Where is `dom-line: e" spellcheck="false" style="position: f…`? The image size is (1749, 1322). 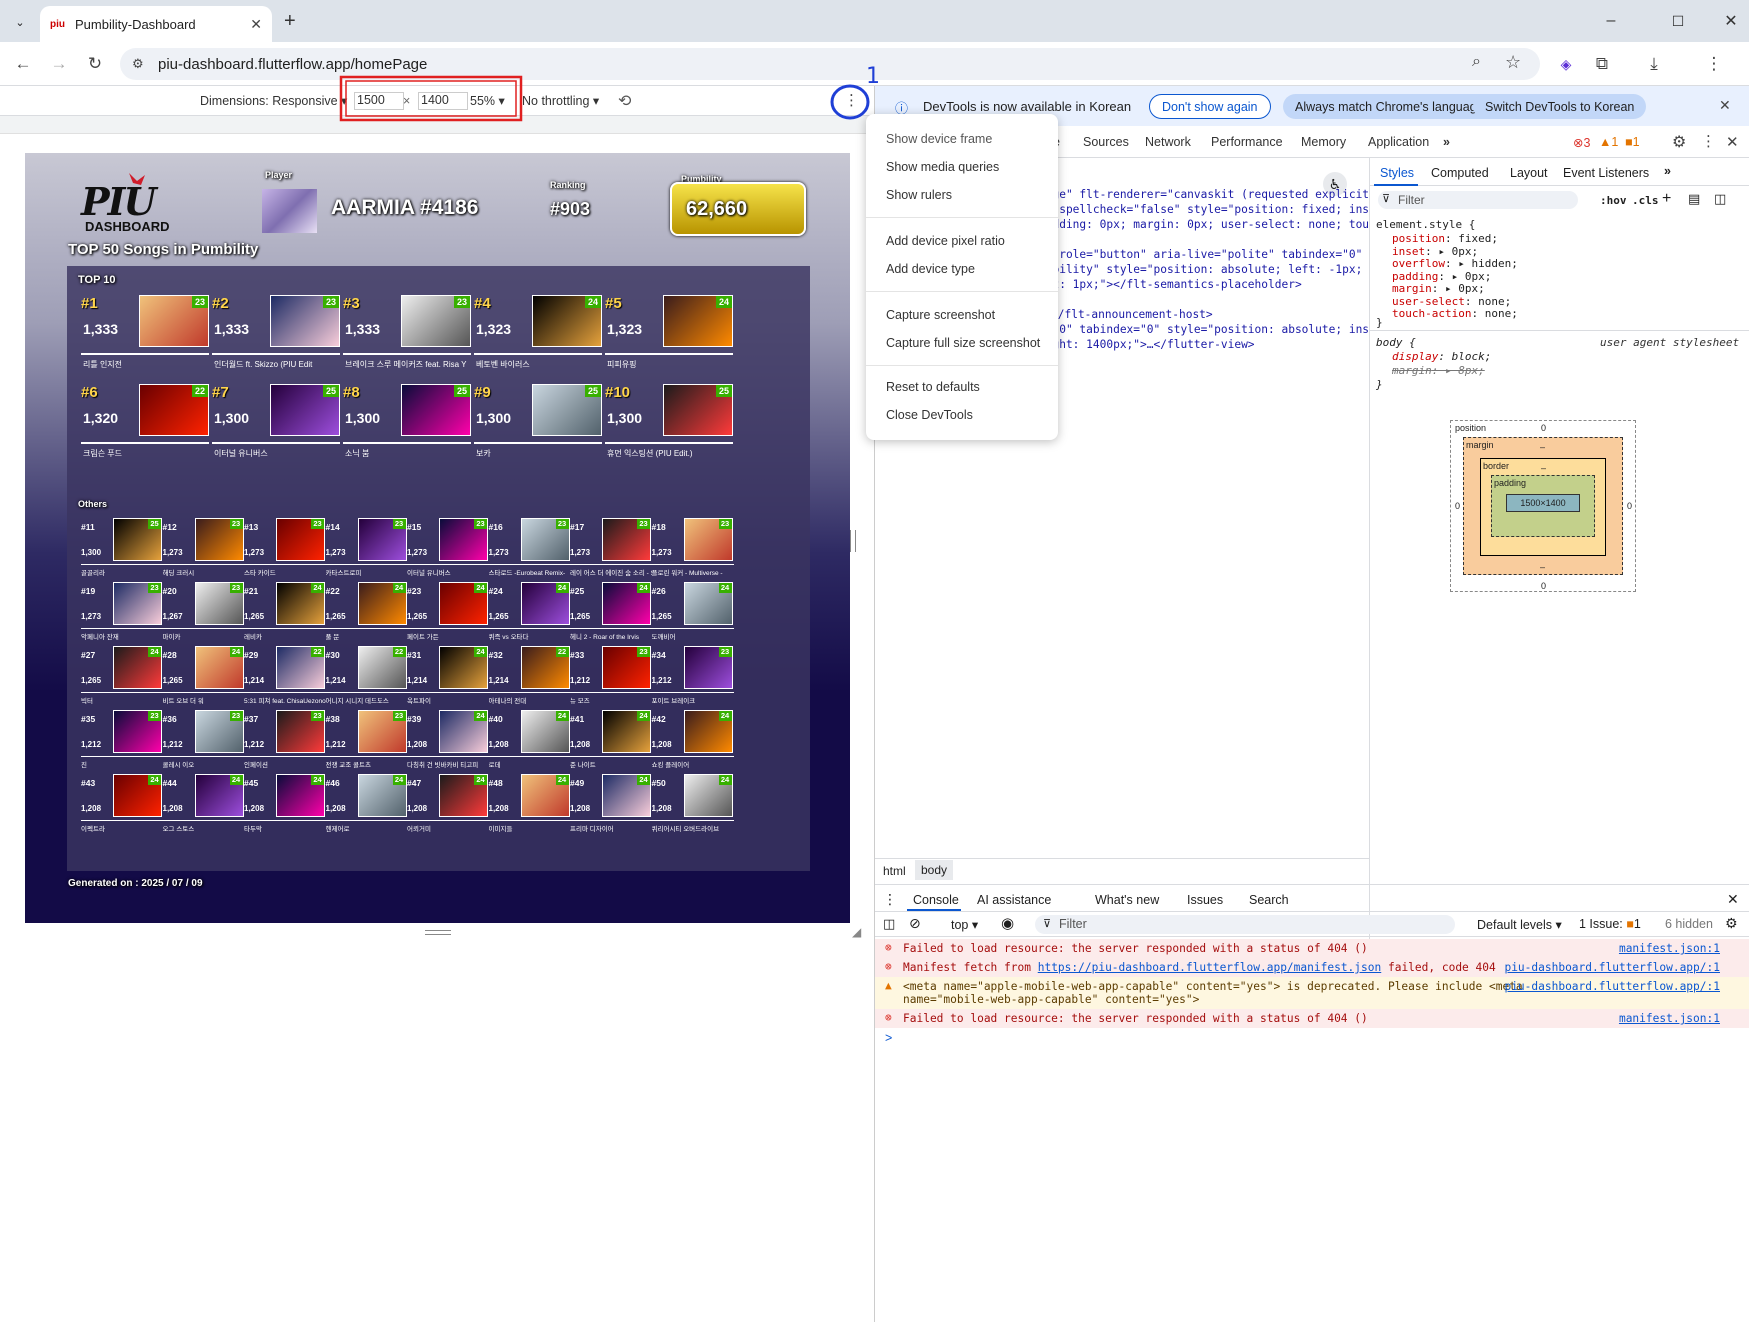
dom-line: e" spellcheck="false" style="position: f… is located at coordinates (1204, 209).